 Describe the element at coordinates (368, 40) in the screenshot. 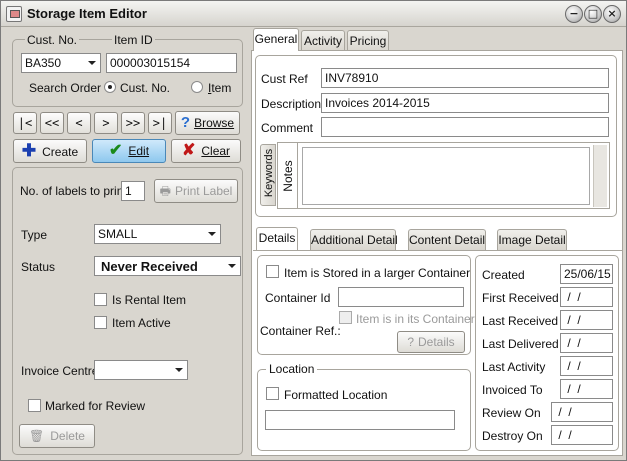

I see `tab-pricing: Pricing` at that location.